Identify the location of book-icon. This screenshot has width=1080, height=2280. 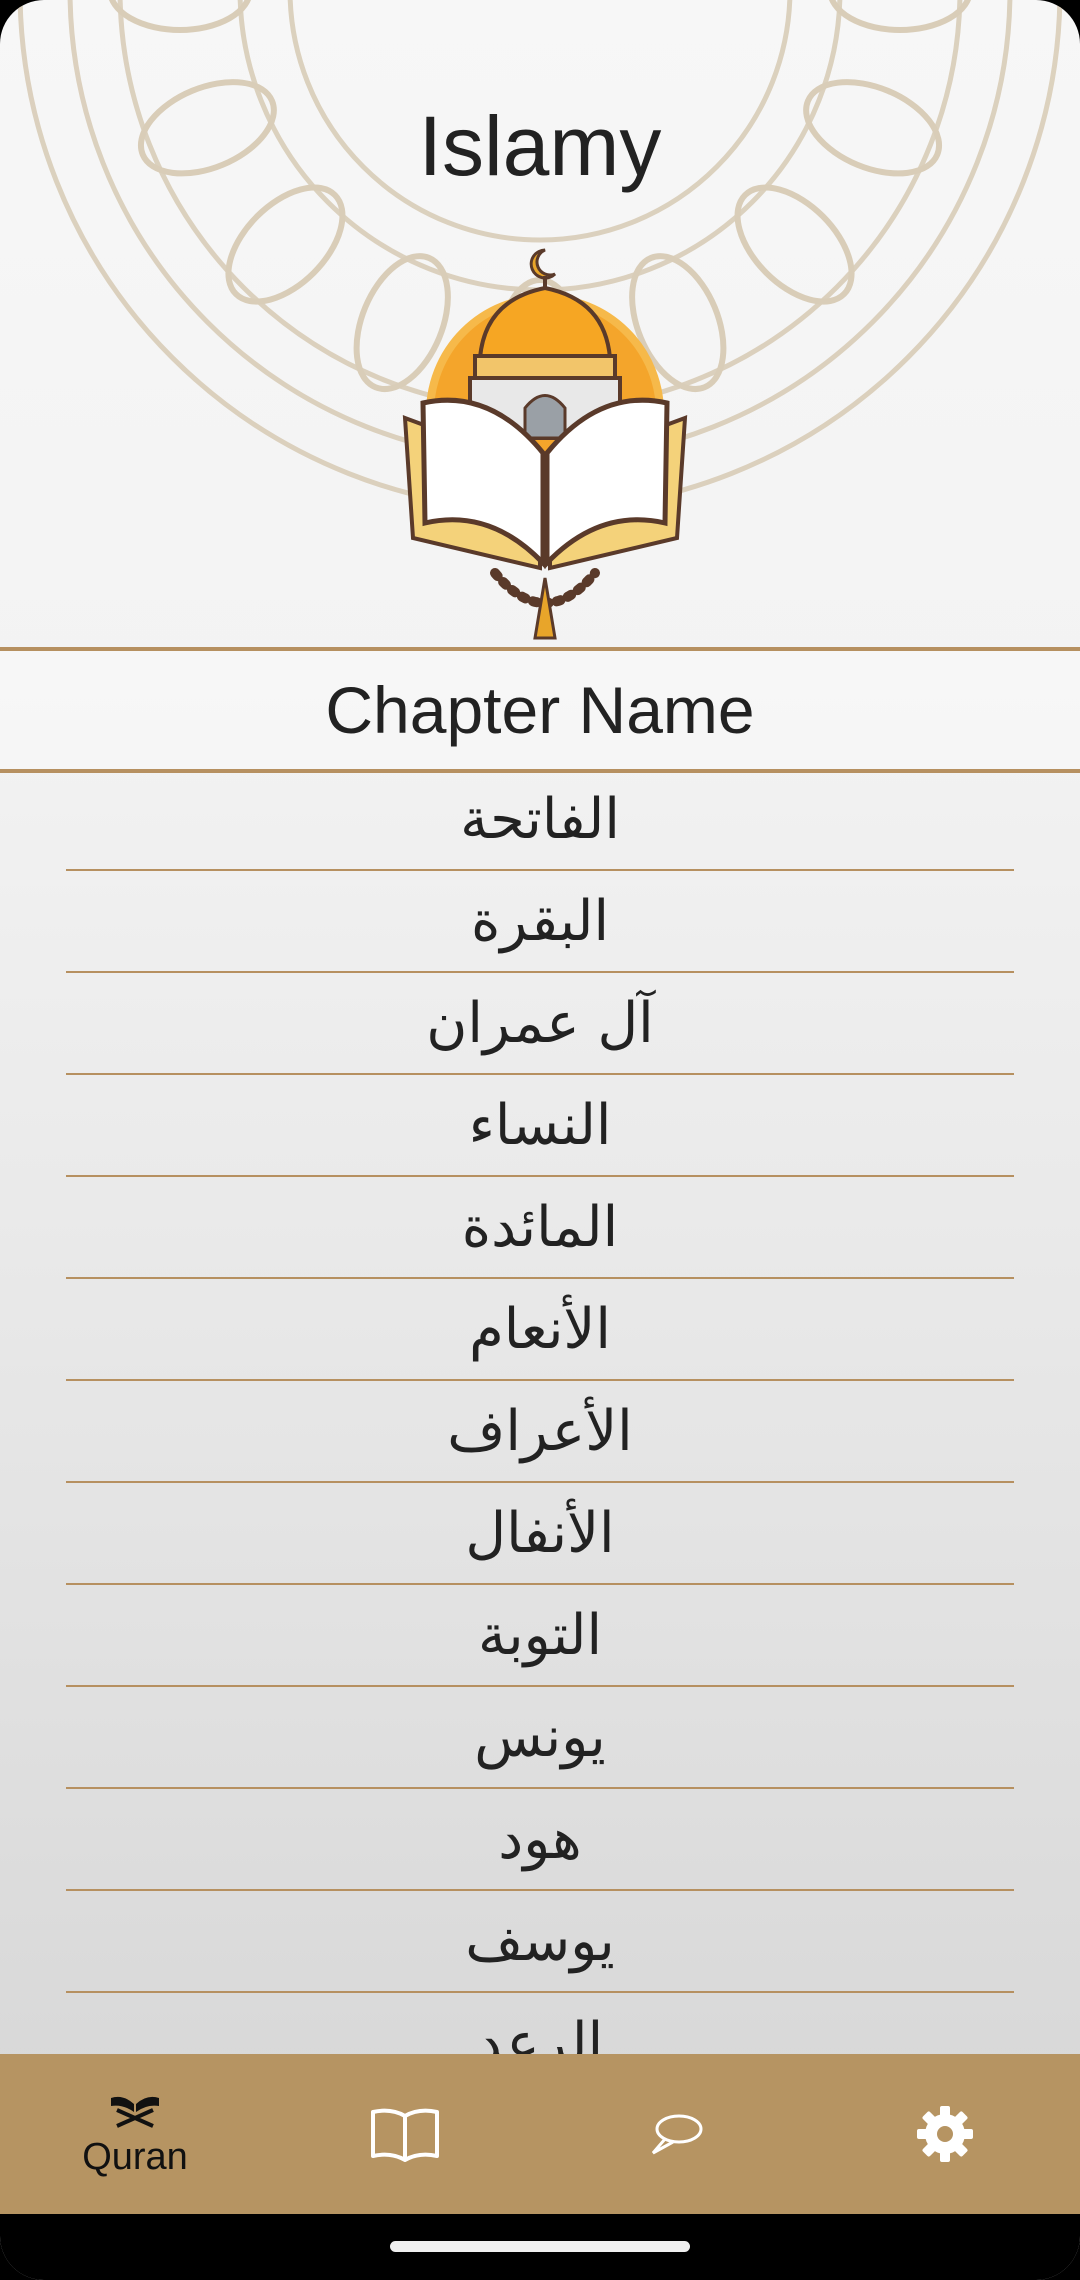
(405, 2135).